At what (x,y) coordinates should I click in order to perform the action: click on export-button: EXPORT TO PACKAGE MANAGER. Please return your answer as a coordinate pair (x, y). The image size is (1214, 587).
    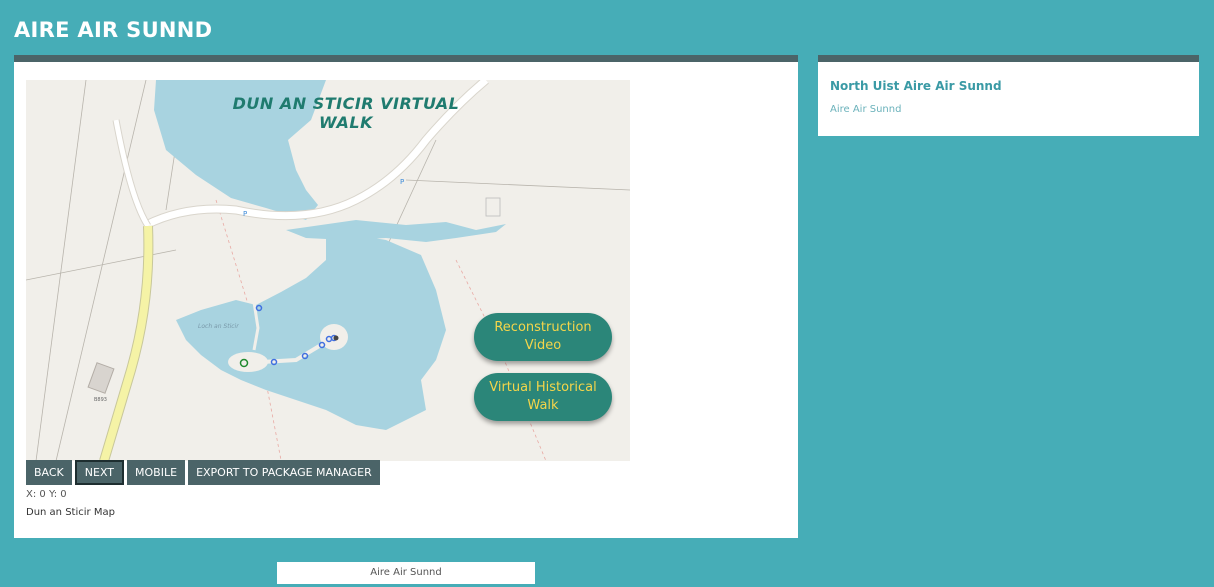
    Looking at the image, I should click on (284, 472).